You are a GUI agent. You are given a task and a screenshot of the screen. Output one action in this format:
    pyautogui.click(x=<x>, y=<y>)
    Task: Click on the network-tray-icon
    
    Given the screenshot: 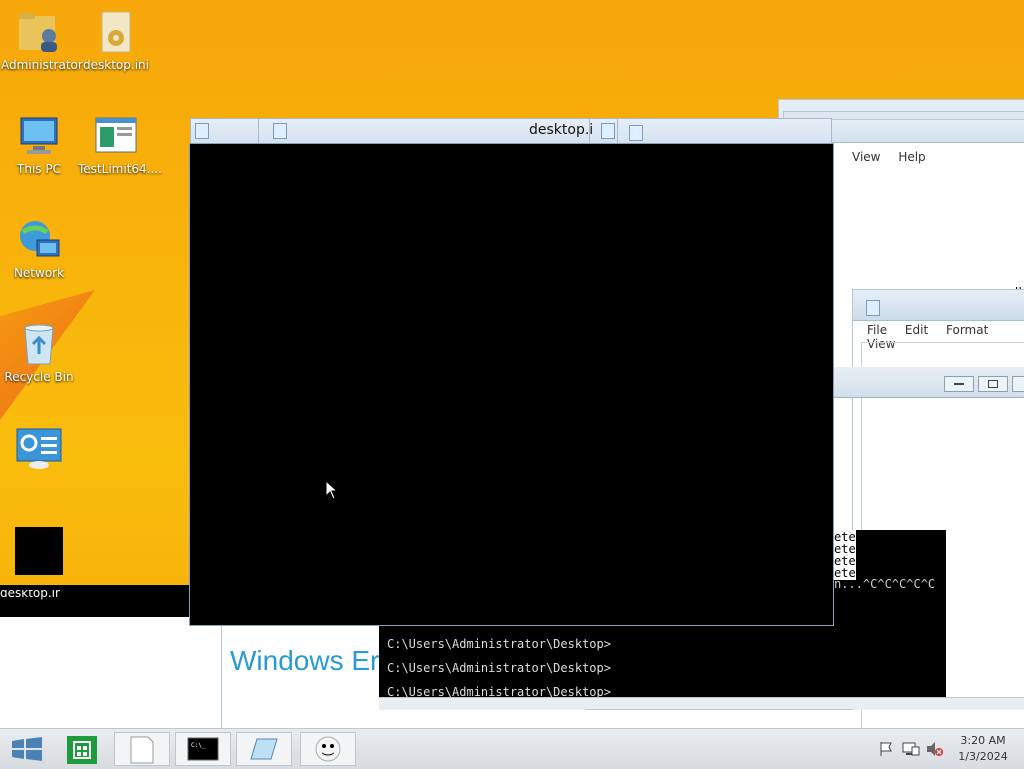 What is the action you would take?
    pyautogui.click(x=911, y=750)
    